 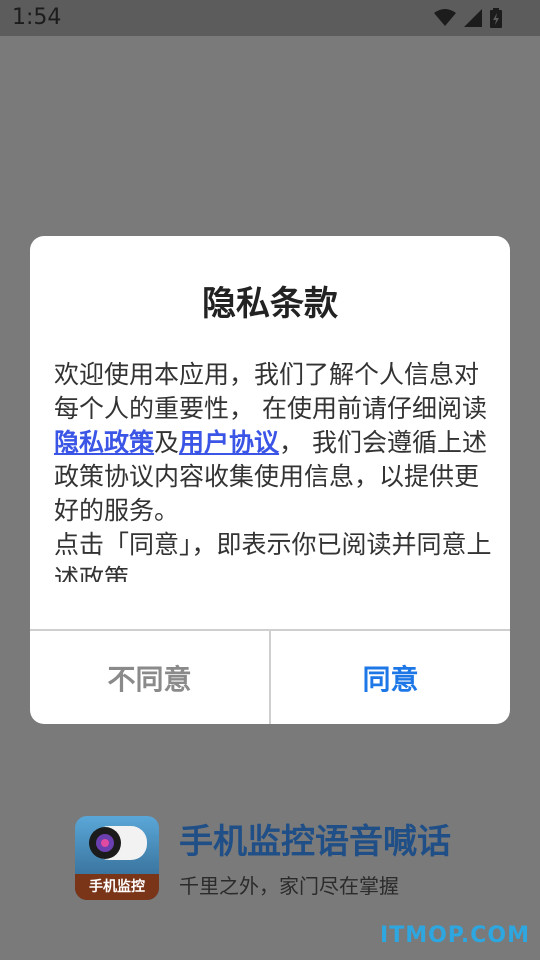 I want to click on body-and: 及, so click(x=167, y=442).